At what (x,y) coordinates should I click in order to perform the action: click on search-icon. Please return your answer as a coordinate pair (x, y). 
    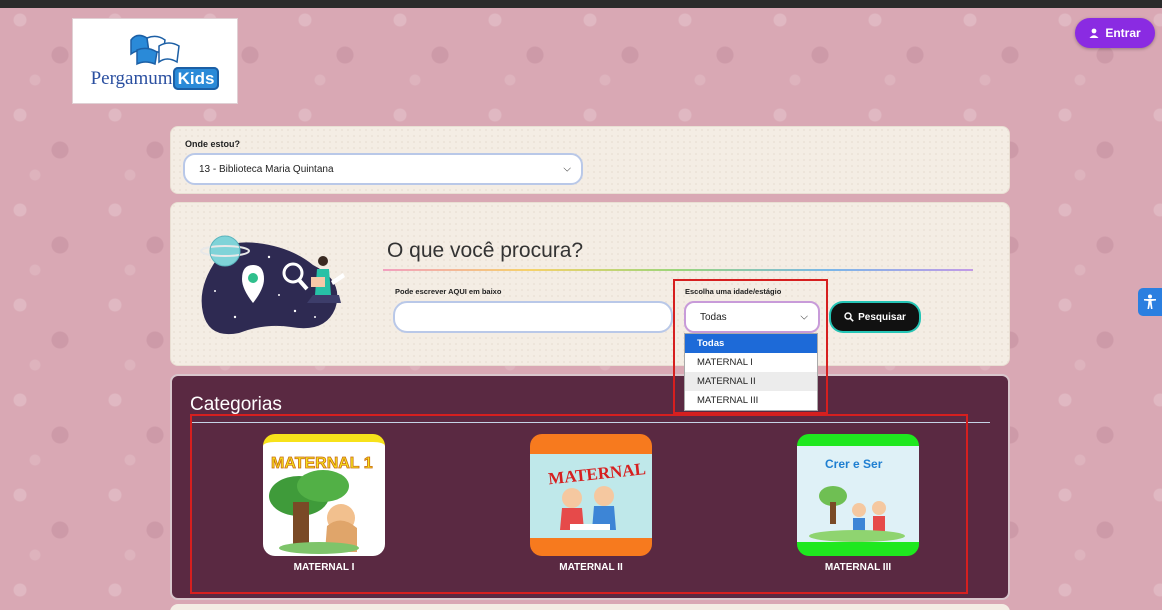
    Looking at the image, I should click on (849, 317).